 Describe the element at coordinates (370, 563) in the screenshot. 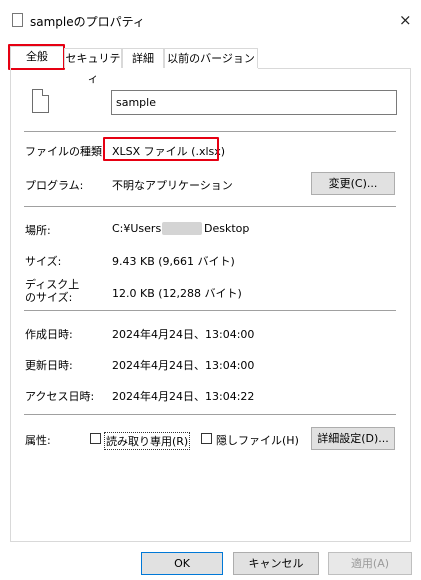

I see `apply-button: 適用(A)` at that location.